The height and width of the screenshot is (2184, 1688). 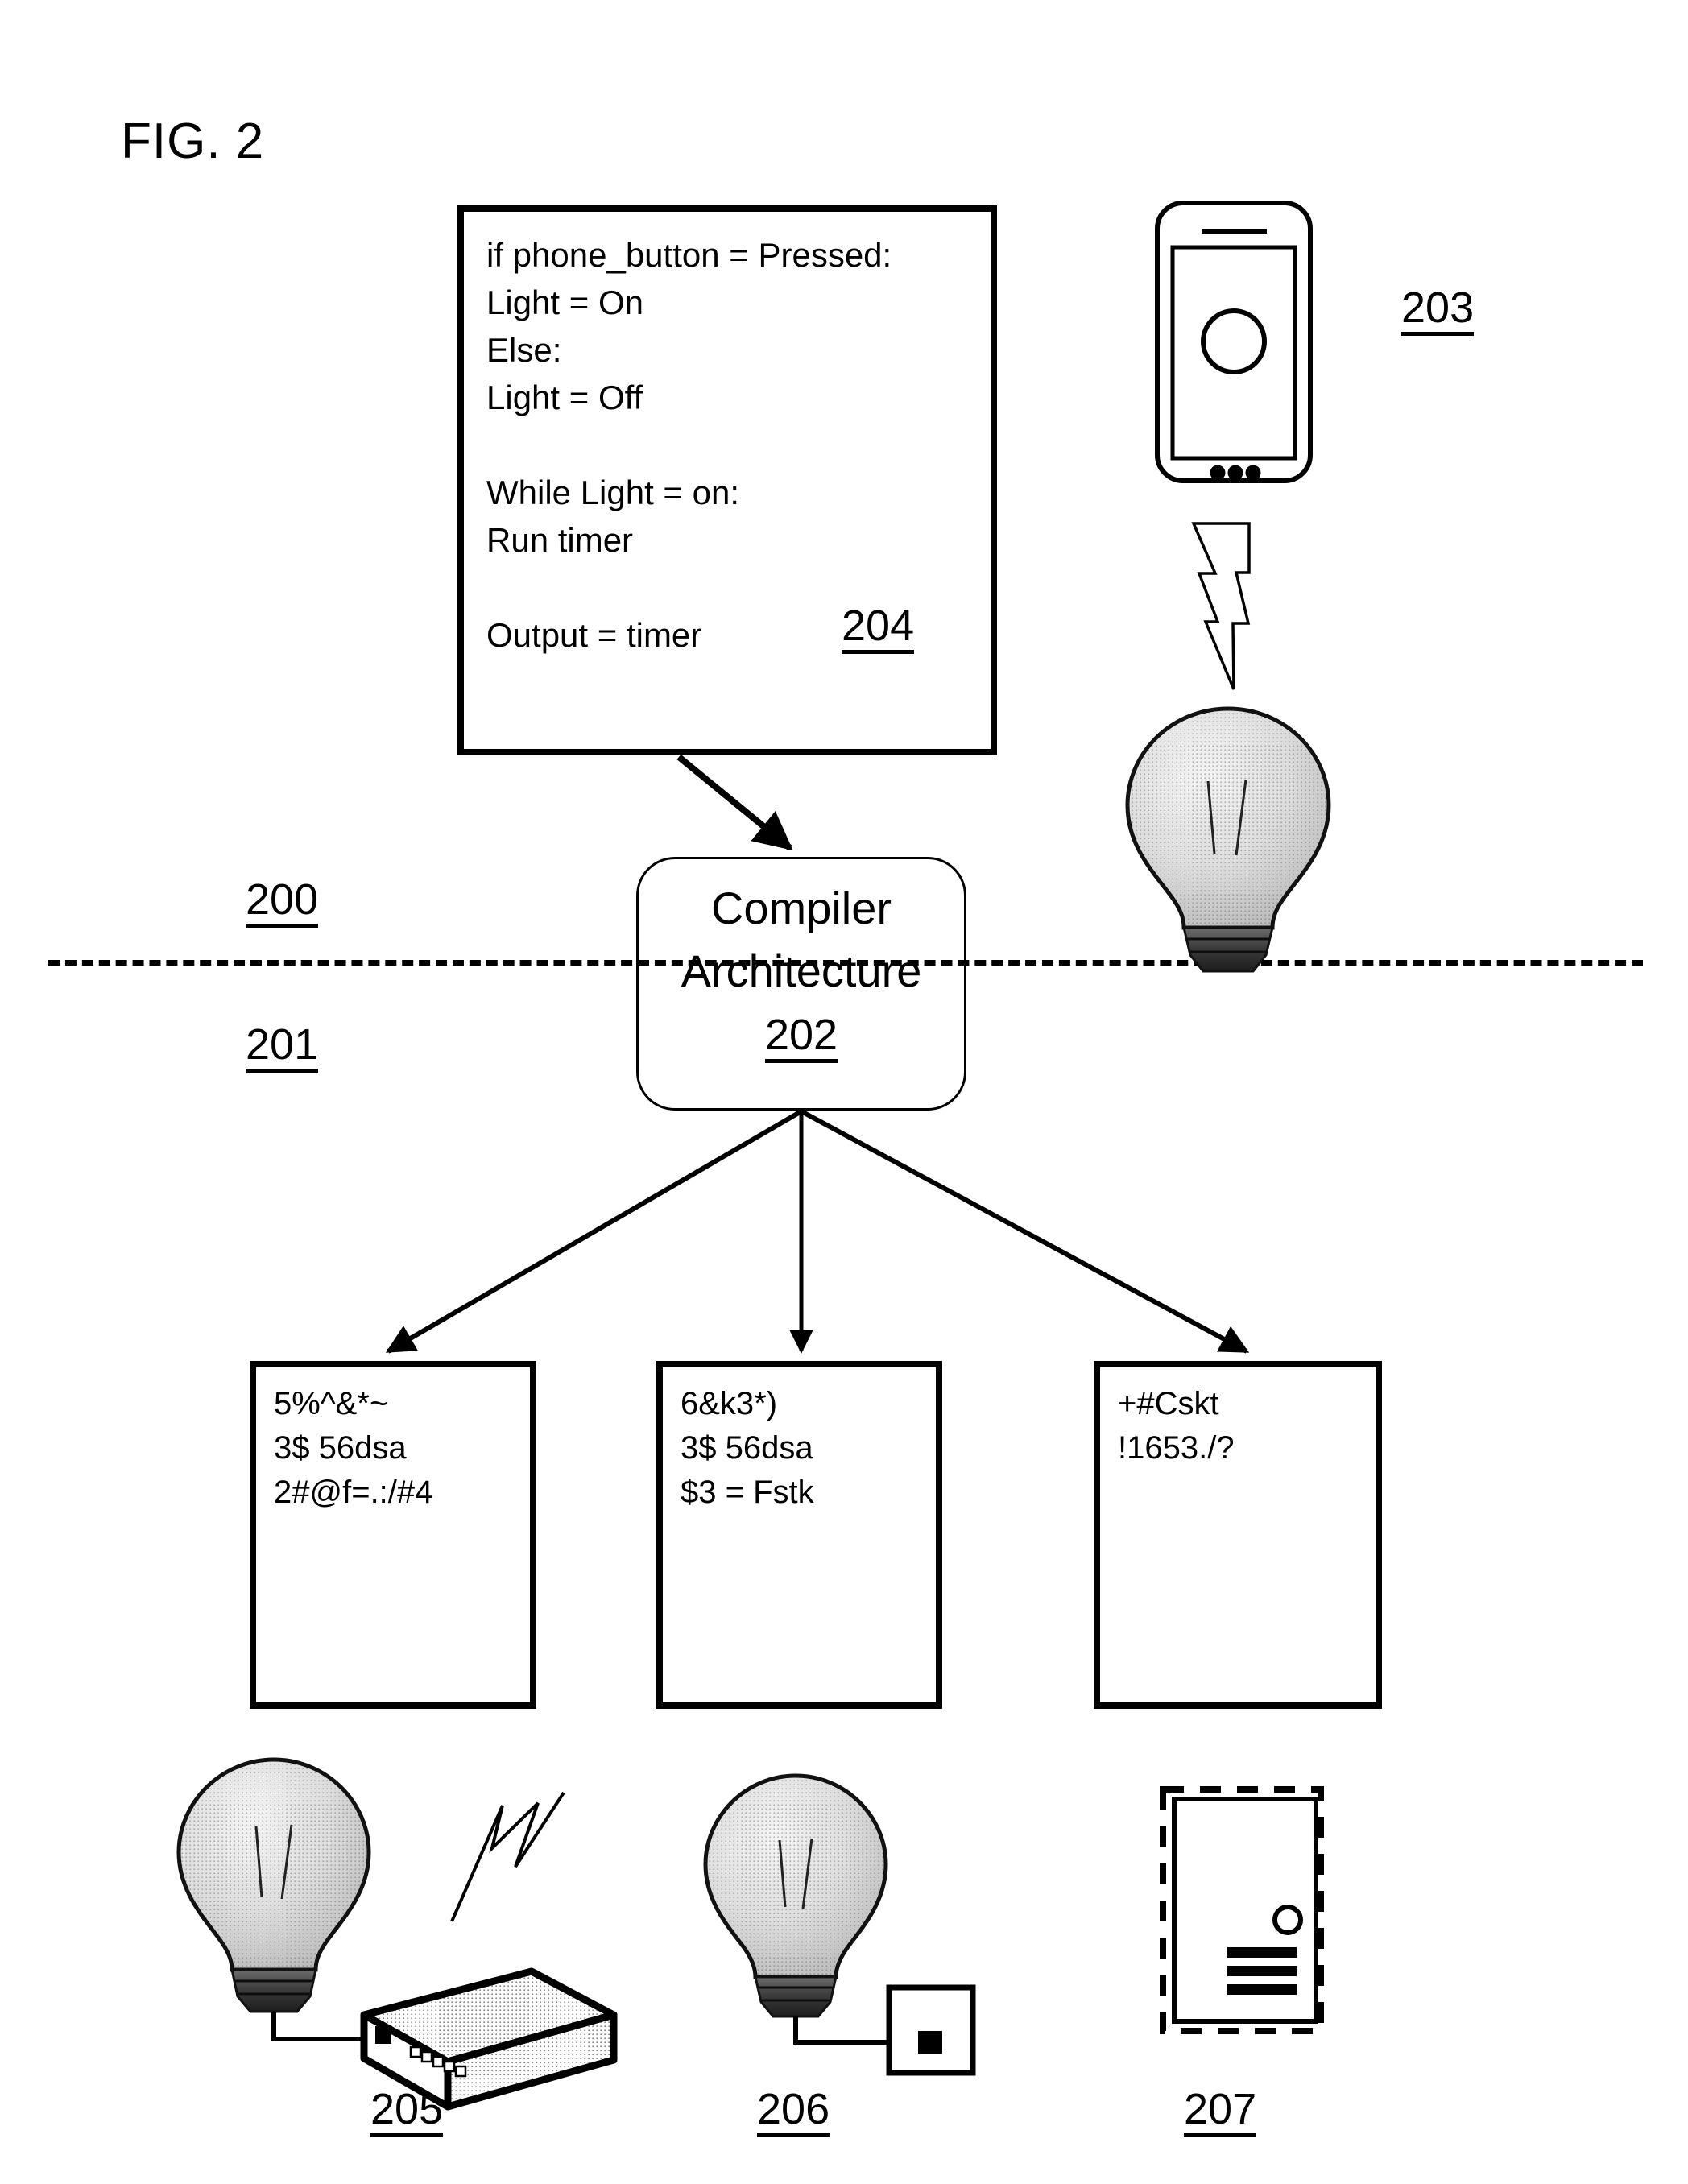 I want to click on wireless-signal-icon, so click(x=507, y=1856).